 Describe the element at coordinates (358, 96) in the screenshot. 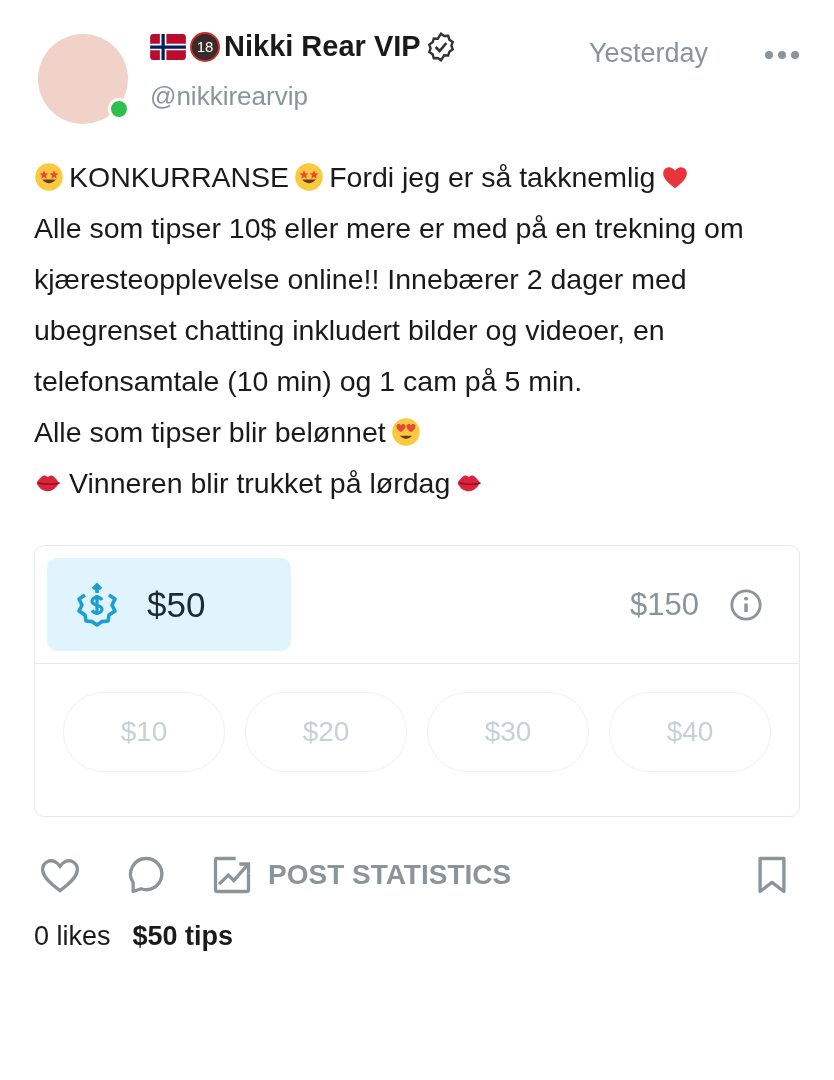

I see `author-handle: @nikkirearvip` at that location.